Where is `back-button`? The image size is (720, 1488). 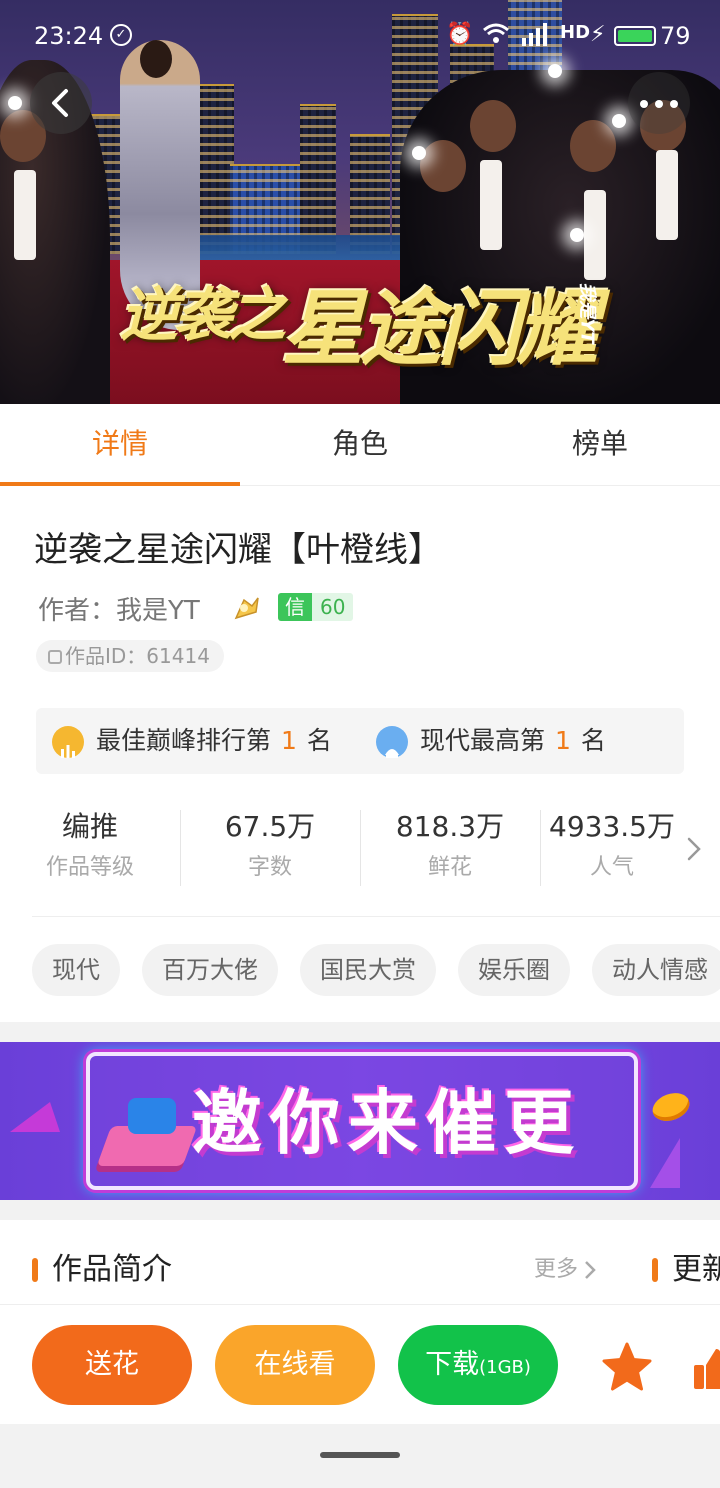
back-button is located at coordinates (61, 103).